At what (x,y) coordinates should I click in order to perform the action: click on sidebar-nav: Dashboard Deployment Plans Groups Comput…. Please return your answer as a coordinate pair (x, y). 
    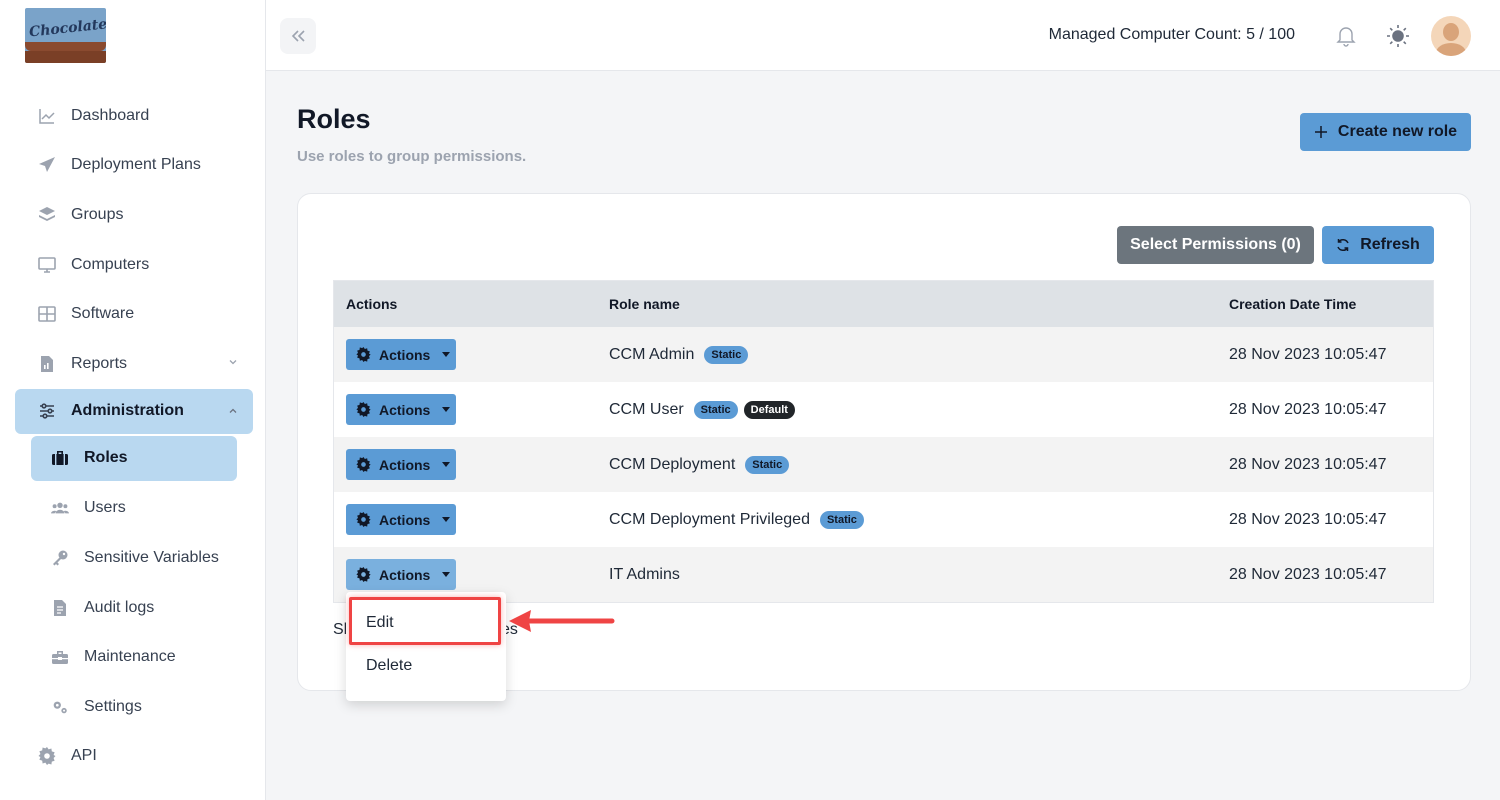
    Looking at the image, I should click on (134, 436).